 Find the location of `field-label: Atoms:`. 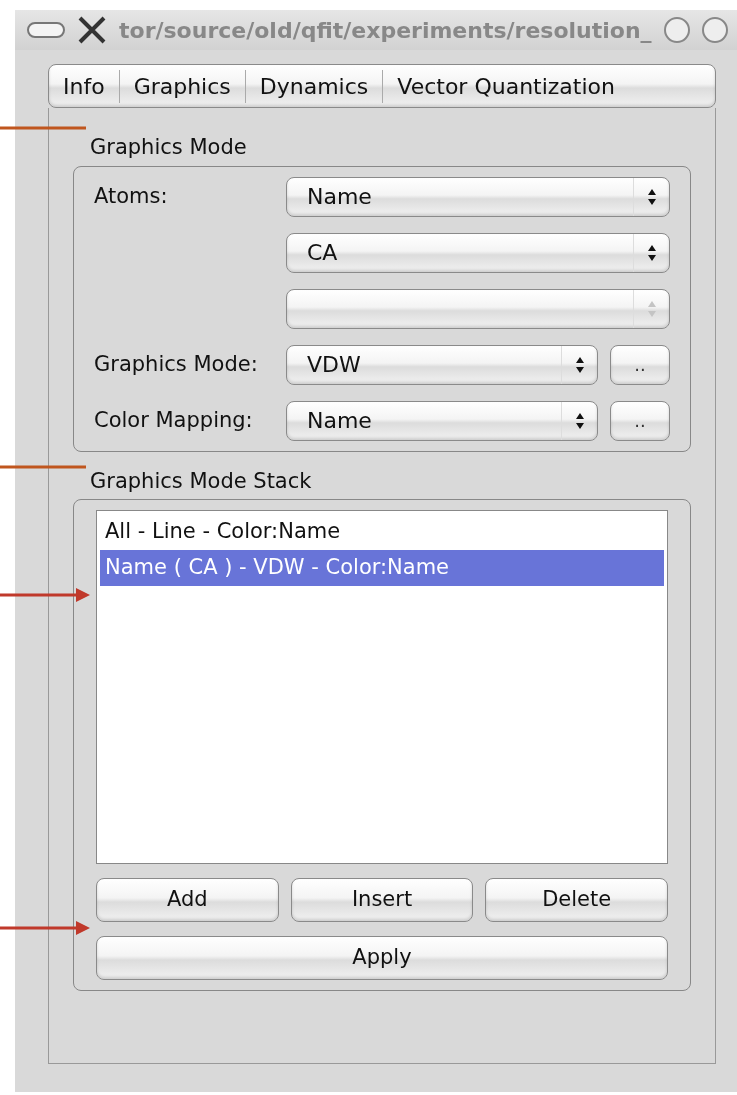

field-label: Atoms: is located at coordinates (131, 195).